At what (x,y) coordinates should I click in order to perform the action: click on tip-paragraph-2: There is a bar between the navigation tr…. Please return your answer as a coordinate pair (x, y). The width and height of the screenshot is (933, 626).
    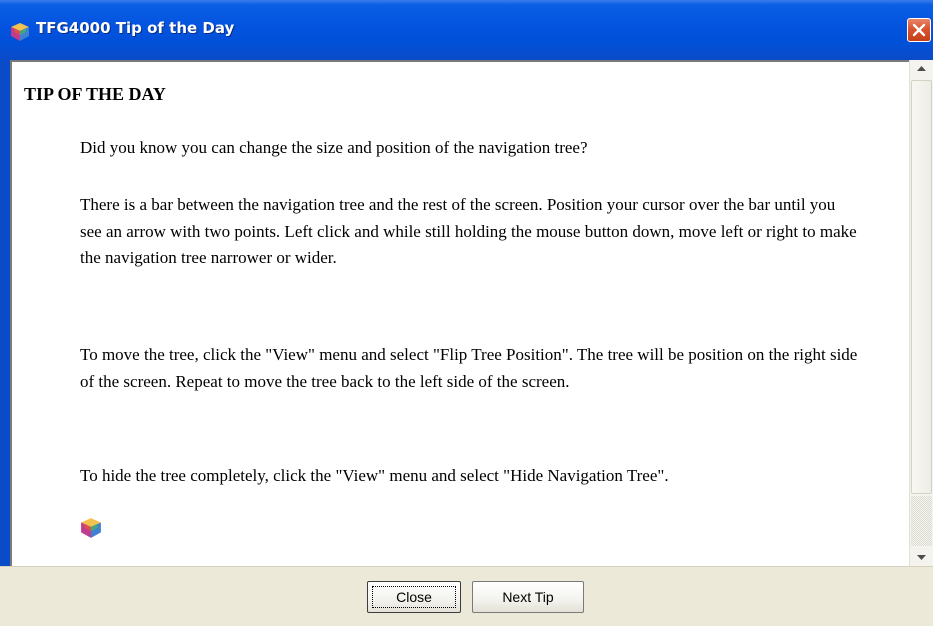
    Looking at the image, I should click on (468, 231).